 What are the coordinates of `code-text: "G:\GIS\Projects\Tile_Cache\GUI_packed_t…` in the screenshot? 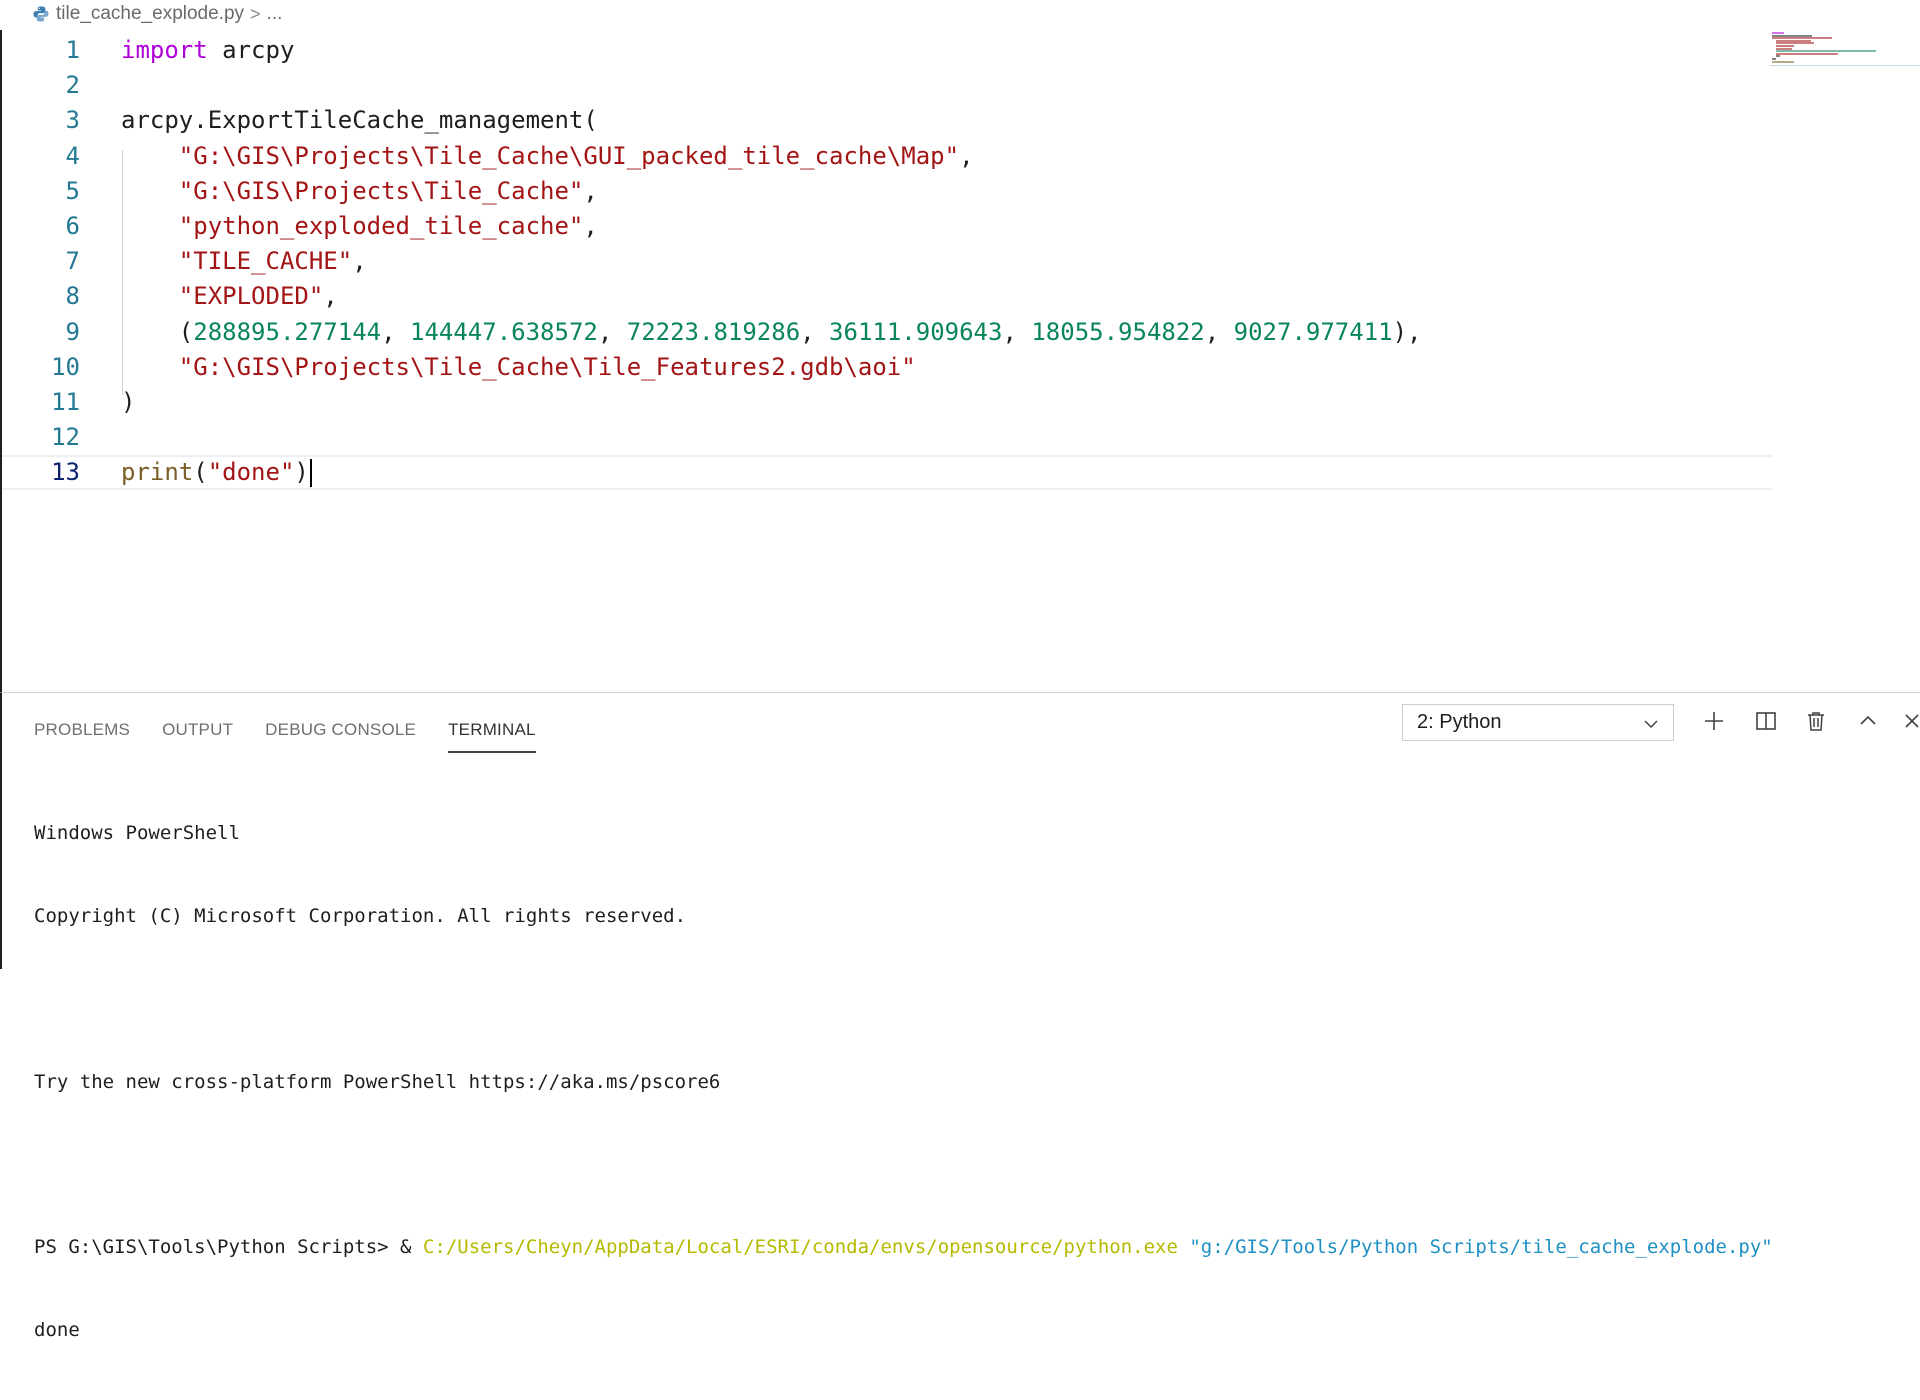 It's located at (547, 156).